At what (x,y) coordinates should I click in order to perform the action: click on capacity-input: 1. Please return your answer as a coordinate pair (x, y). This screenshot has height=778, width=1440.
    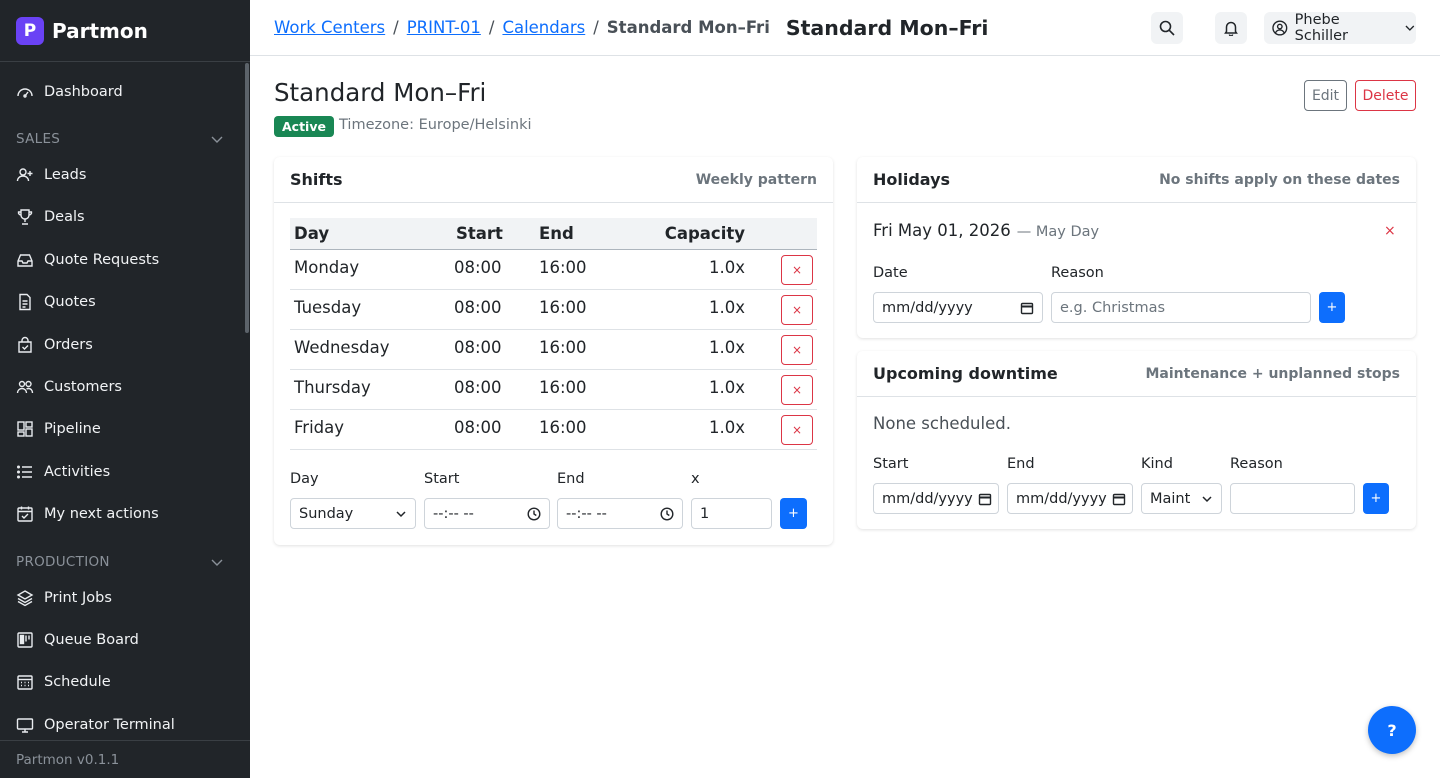
    Looking at the image, I should click on (731, 513).